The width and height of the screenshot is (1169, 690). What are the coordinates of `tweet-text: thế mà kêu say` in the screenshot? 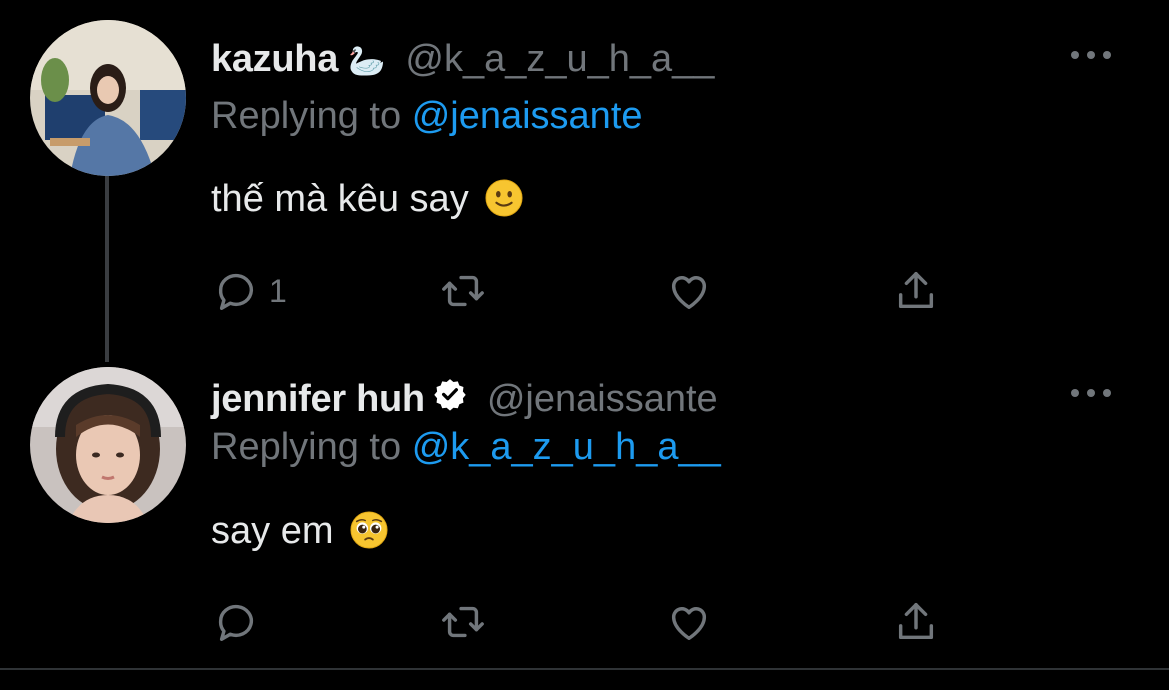 It's located at (367, 199).